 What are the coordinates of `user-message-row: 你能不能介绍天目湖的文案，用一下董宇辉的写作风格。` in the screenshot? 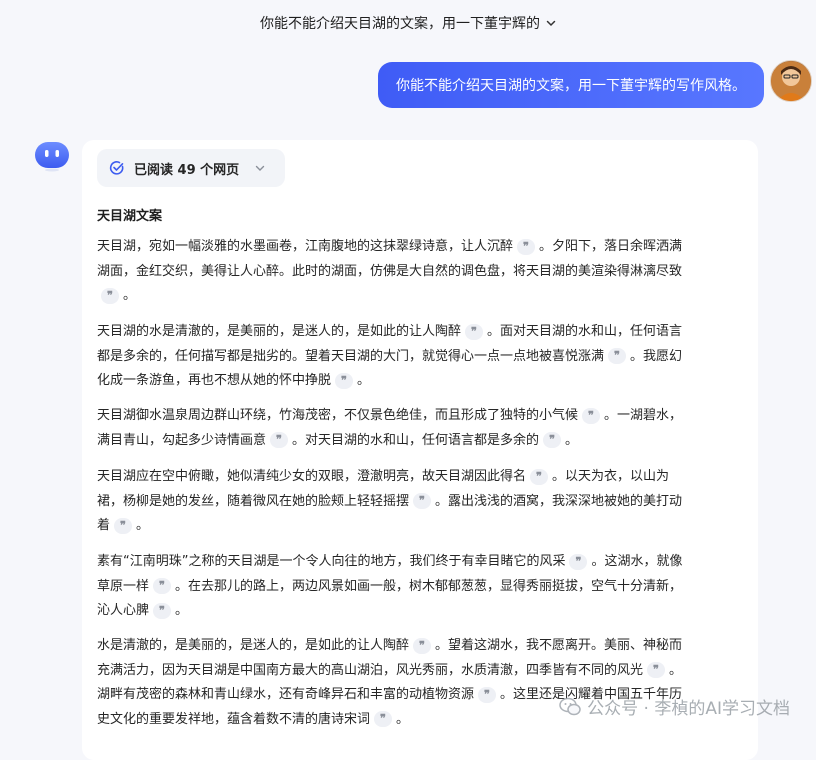 It's located at (408, 85).